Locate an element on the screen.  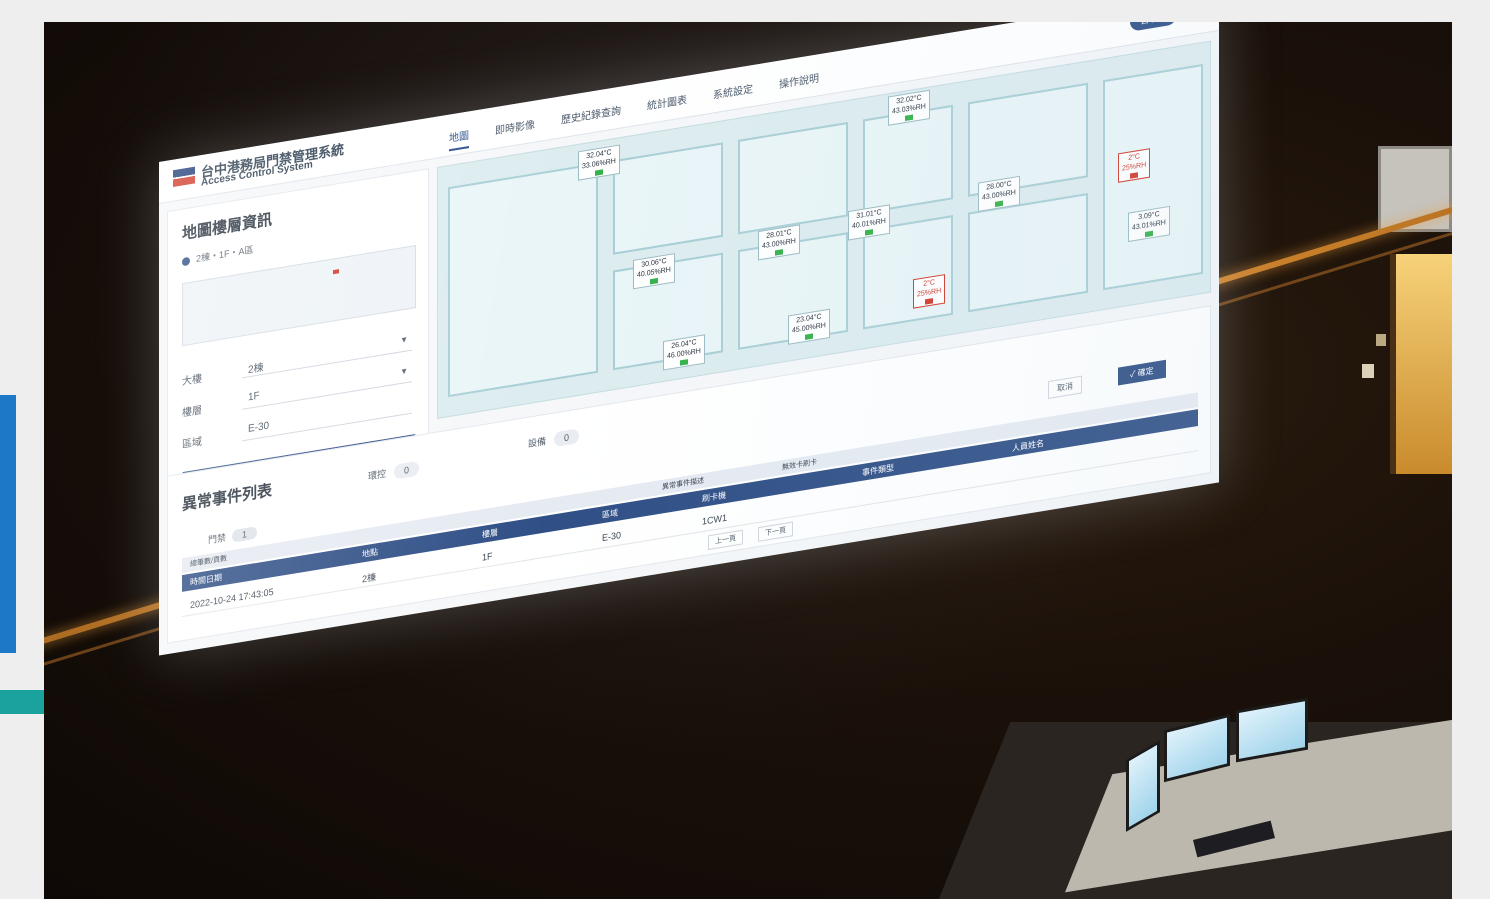
next-page-button: 下一頁 is located at coordinates (775, 531).